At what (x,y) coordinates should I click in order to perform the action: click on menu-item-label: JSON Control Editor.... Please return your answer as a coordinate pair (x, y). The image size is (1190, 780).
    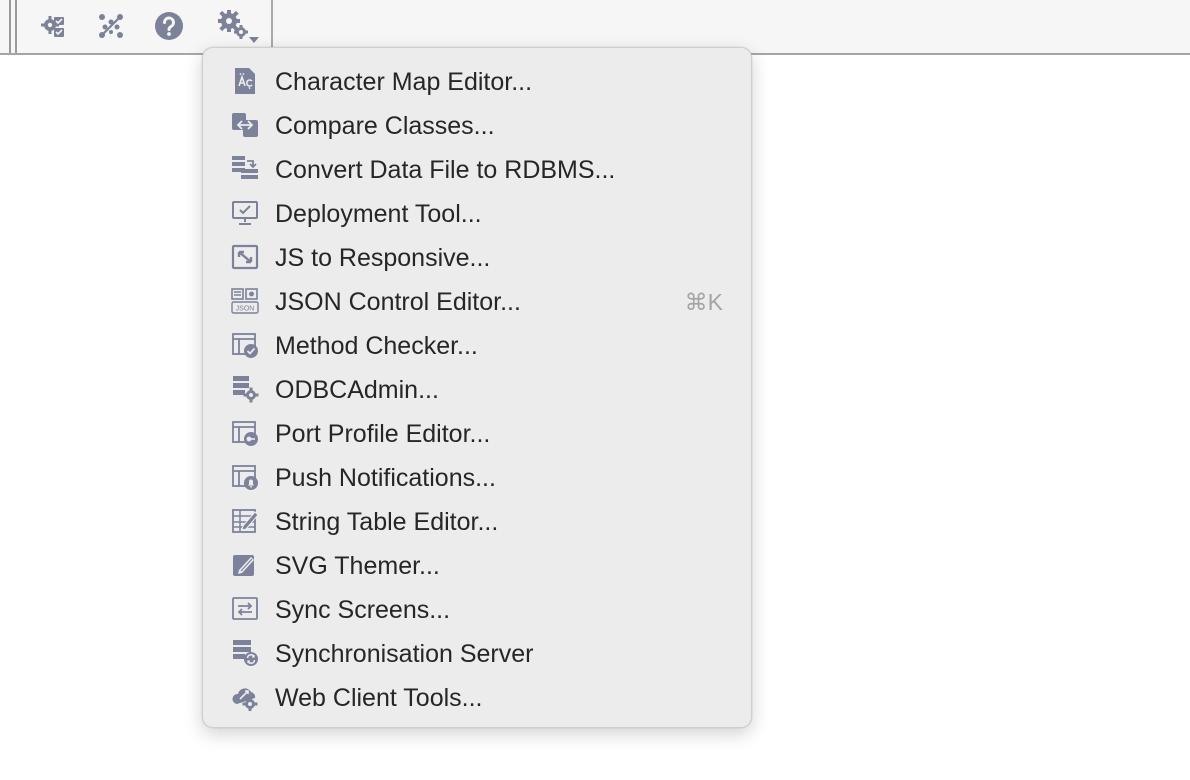
    Looking at the image, I should click on (398, 302).